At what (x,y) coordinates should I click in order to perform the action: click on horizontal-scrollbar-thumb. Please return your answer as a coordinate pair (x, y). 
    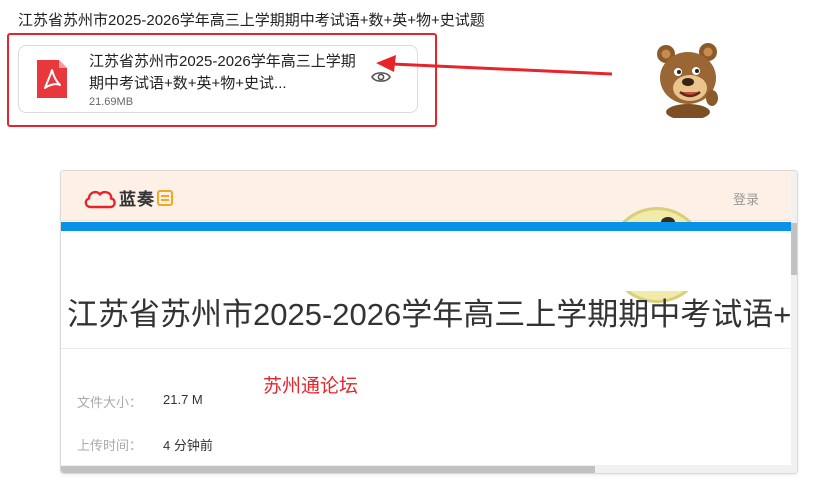
    Looking at the image, I should click on (328, 469).